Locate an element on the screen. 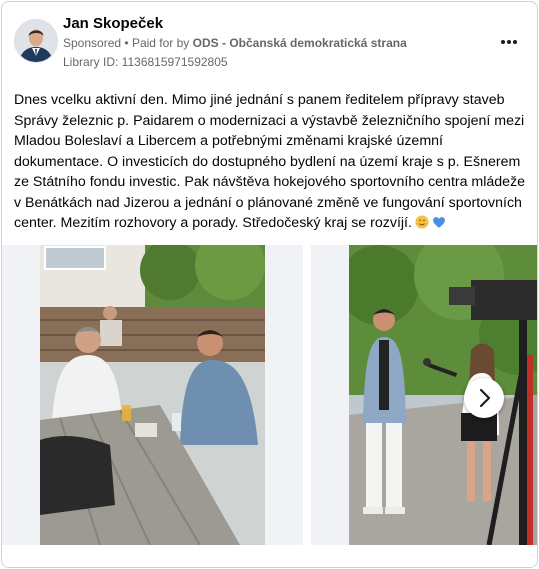 The width and height of the screenshot is (539, 569). more-options-icon is located at coordinates (509, 42).